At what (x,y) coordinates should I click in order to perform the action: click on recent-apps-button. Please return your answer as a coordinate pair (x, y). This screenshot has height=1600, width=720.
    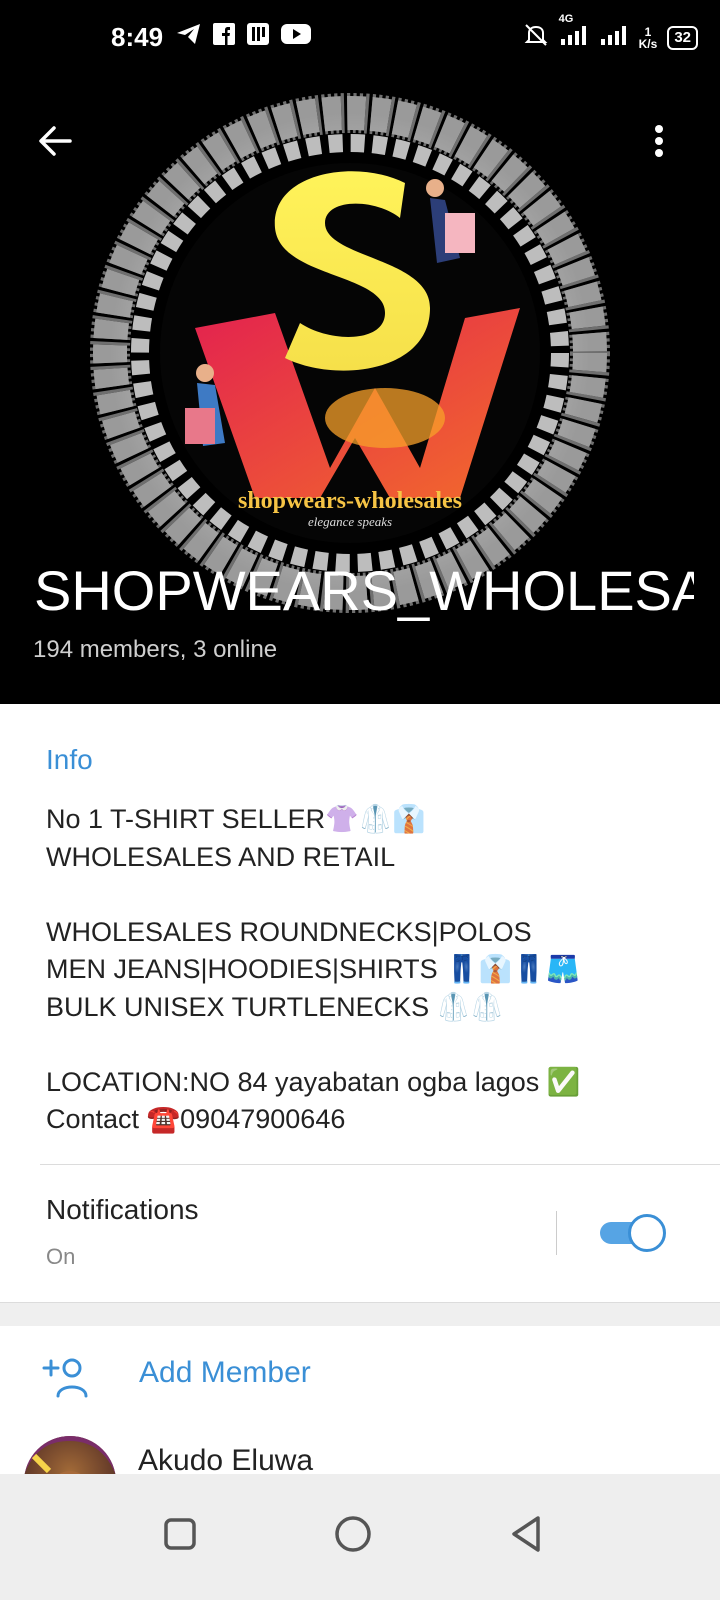
    Looking at the image, I should click on (180, 1534).